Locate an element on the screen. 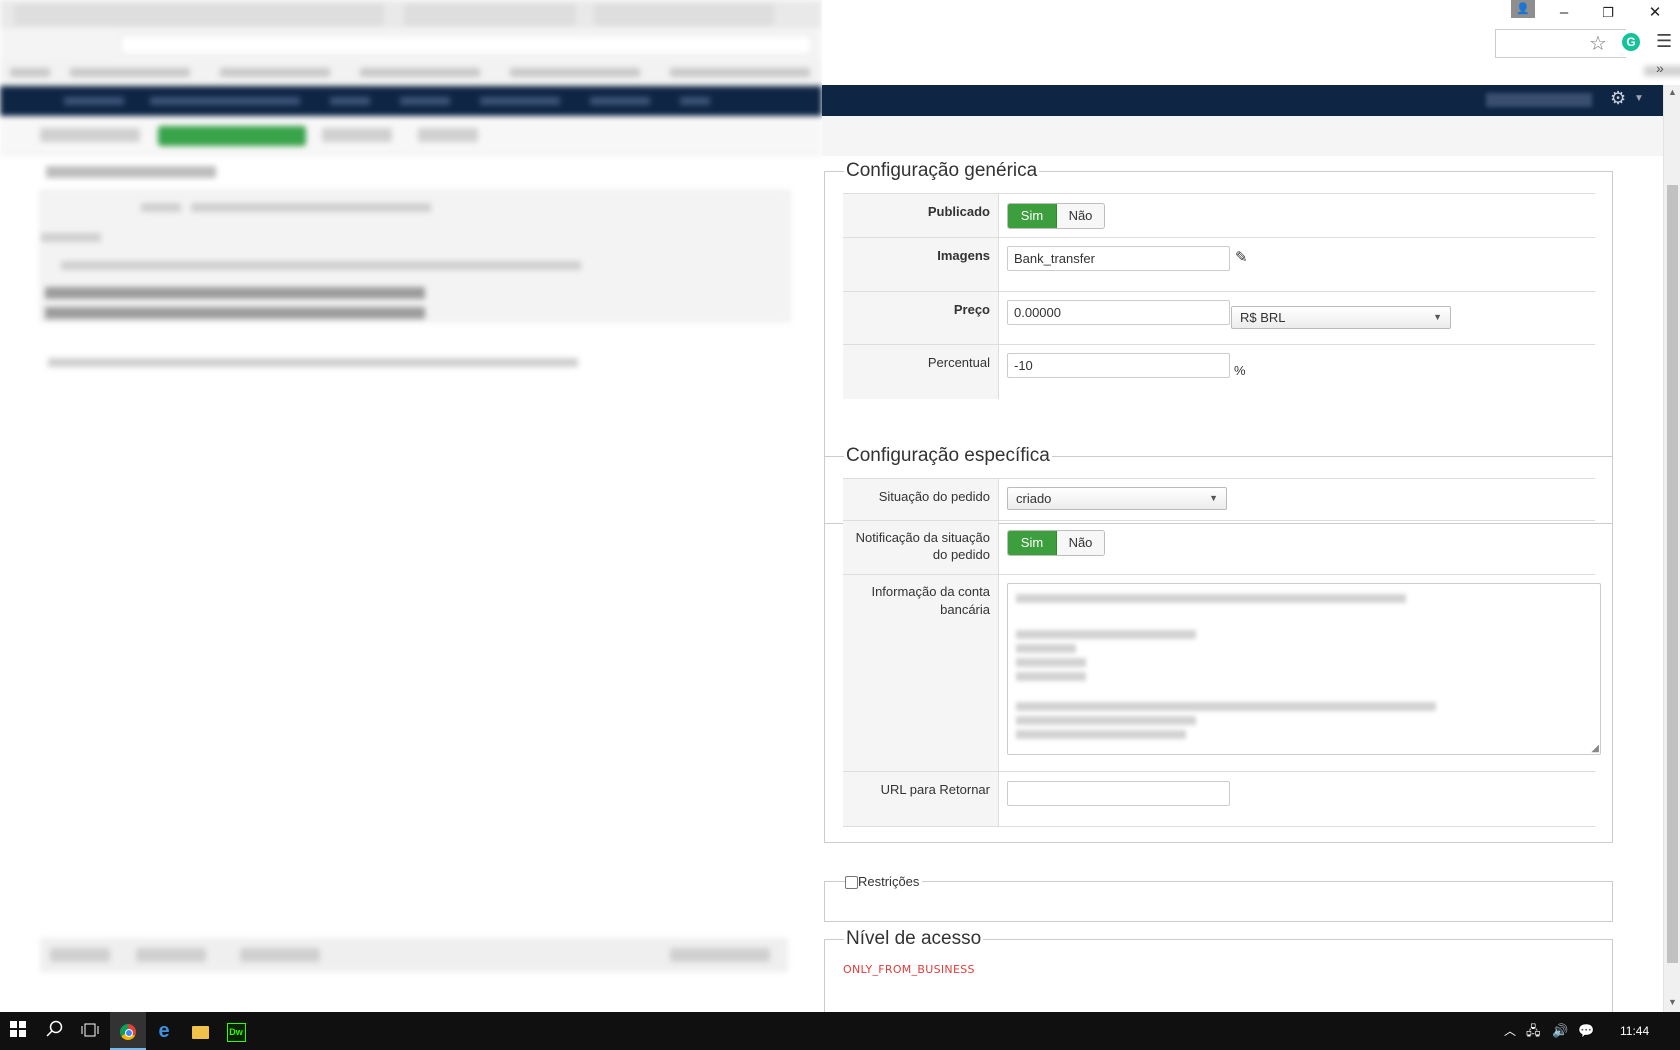 The height and width of the screenshot is (1050, 1680). images-label: Imagens is located at coordinates (921, 265).